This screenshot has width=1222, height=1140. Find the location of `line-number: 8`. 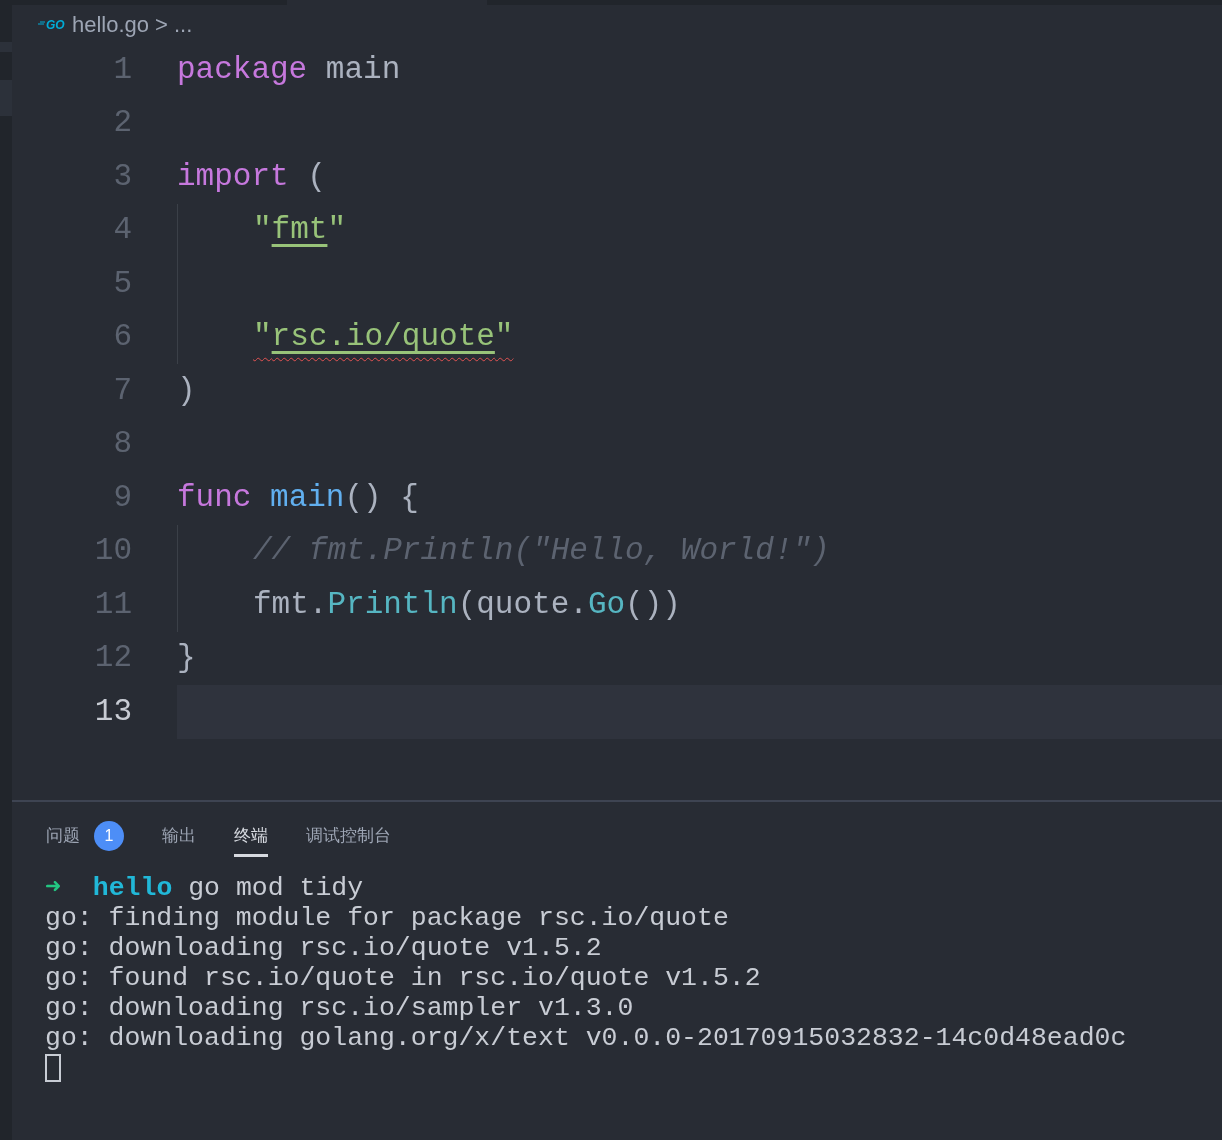

line-number: 8 is located at coordinates (122, 444).